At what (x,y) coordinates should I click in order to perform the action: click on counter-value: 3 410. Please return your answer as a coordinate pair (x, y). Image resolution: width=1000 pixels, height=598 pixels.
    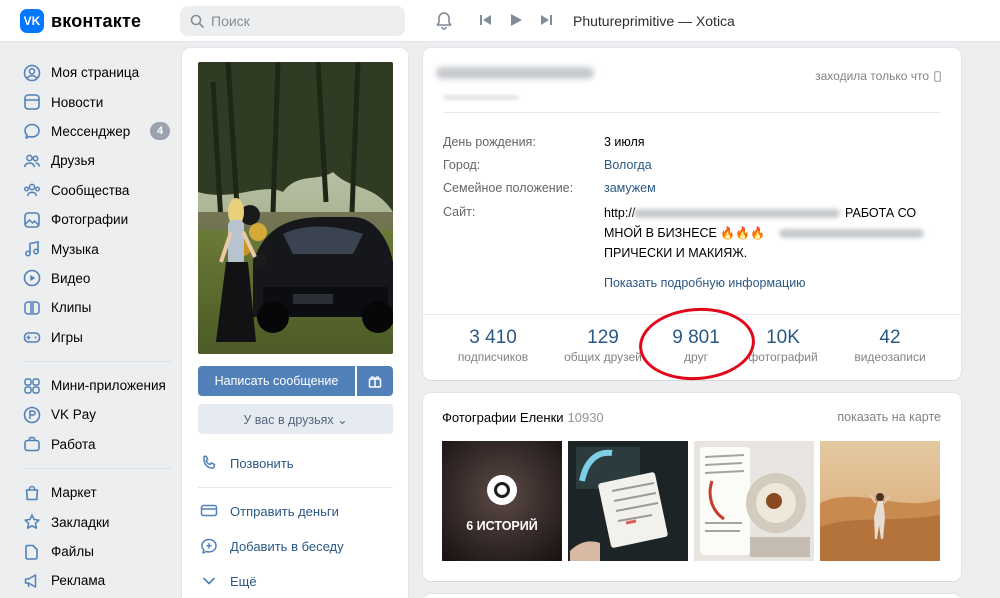
    Looking at the image, I should click on (493, 337).